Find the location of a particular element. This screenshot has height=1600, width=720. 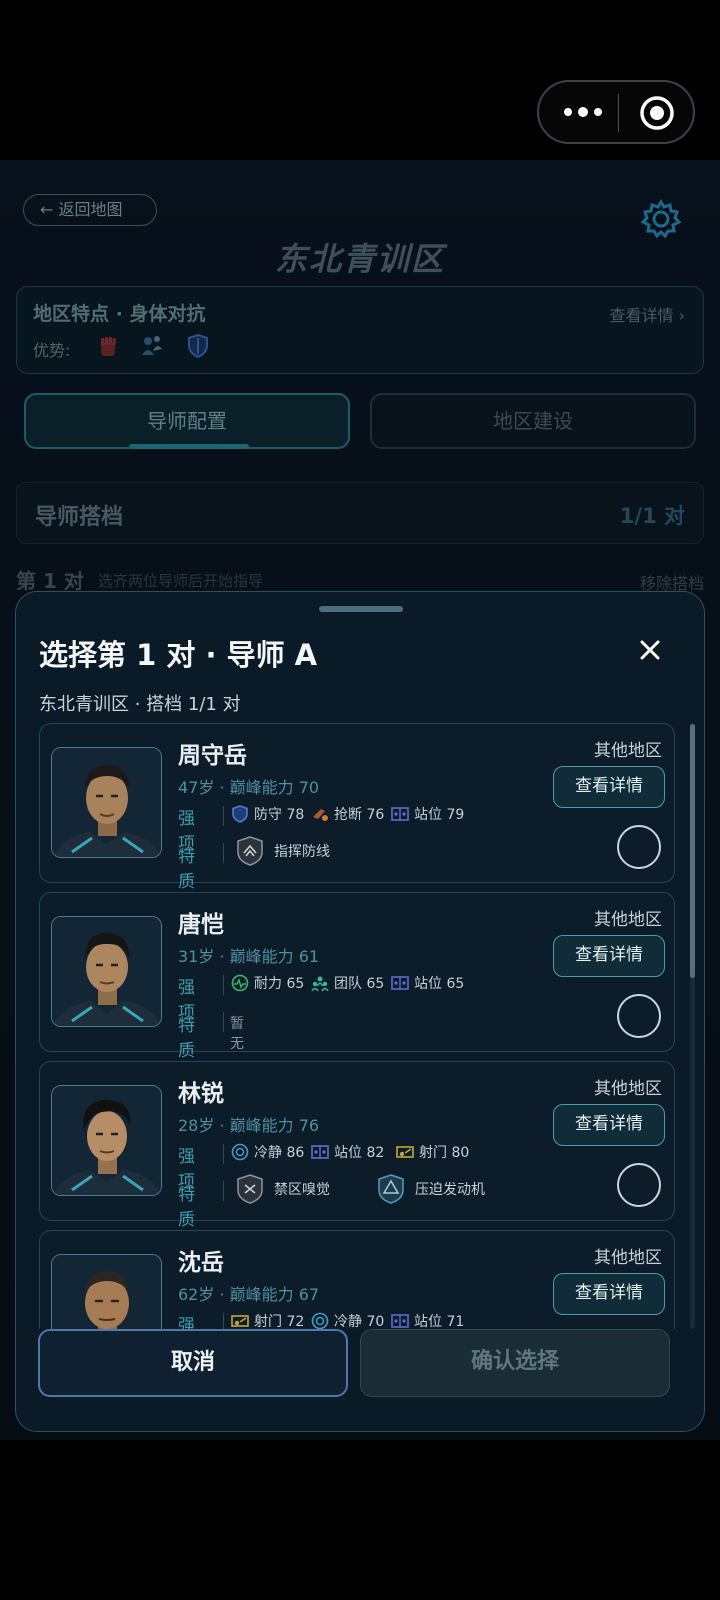

confirm-select-button: 确认选择 is located at coordinates (515, 1363).